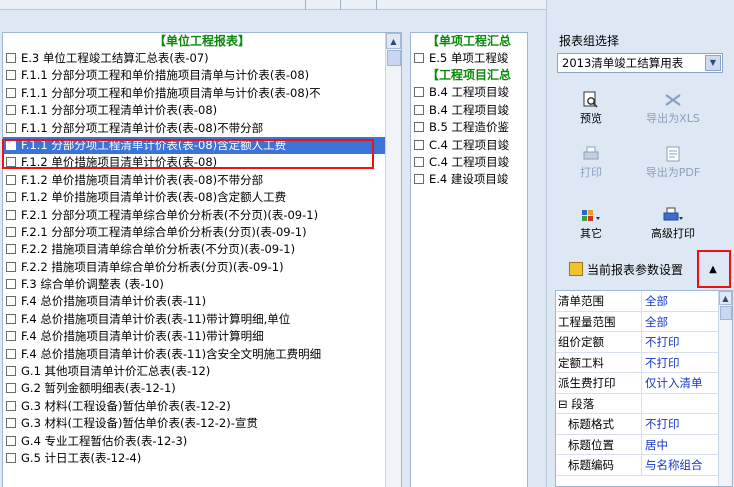  I want to click on table-row: G.3 材料(工程设备)暂估单价表(表-12-2), so click(202, 406).